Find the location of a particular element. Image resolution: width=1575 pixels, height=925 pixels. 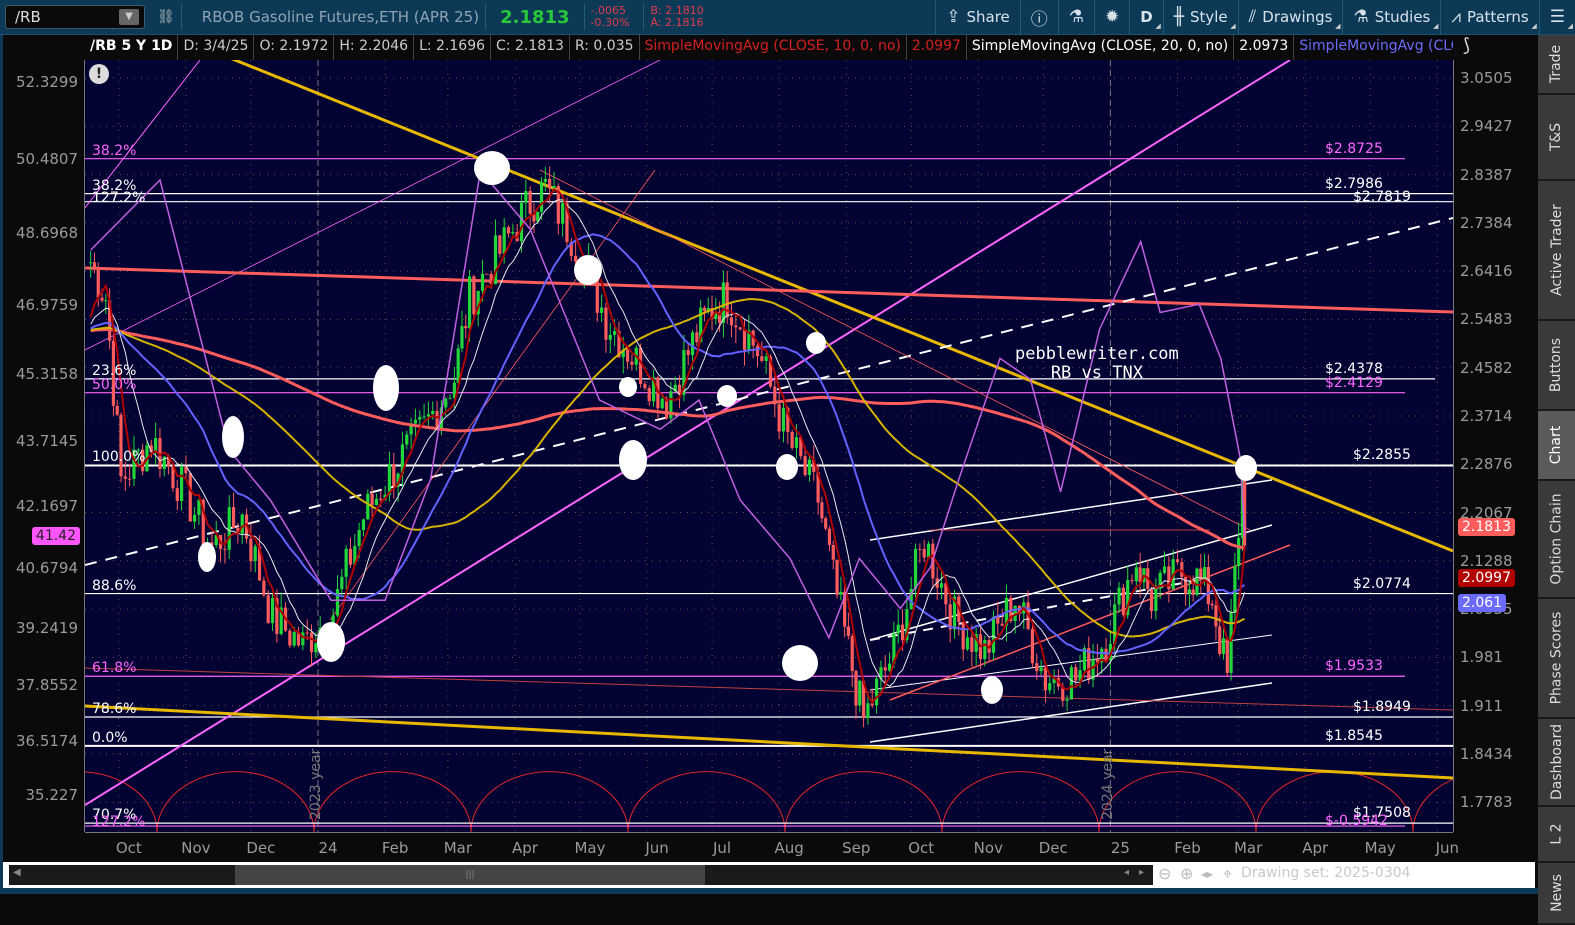

studies-button: ⚗ Studies ◢ is located at coordinates (1391, 17).